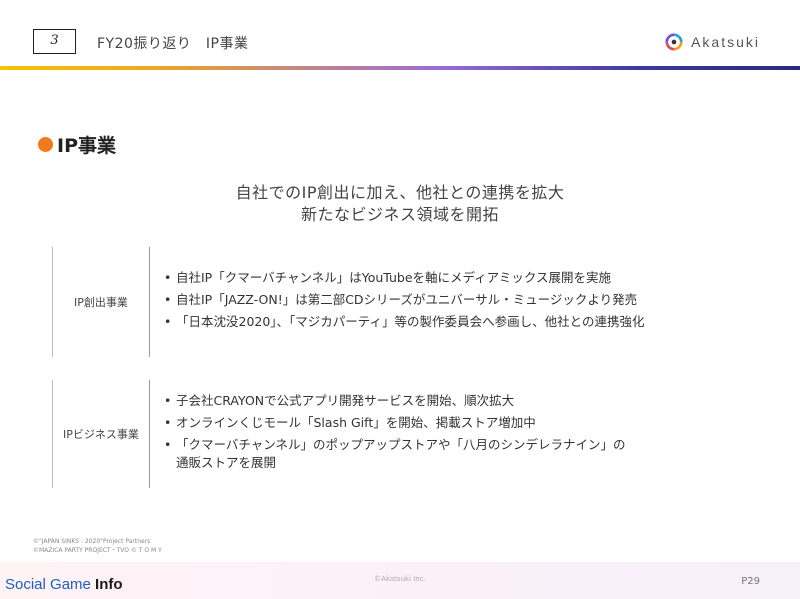 The image size is (800, 599). What do you see at coordinates (109, 584) in the screenshot?
I see `watermark-text-bold: Info` at bounding box center [109, 584].